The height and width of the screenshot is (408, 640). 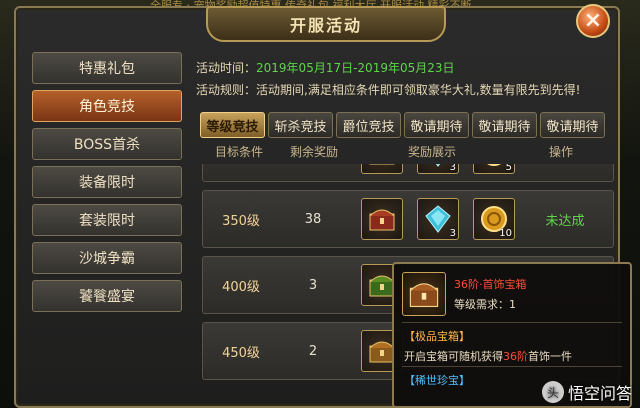 What do you see at coordinates (504, 125) in the screenshot?
I see `tab-coming-soon-2: 敬请期待` at bounding box center [504, 125].